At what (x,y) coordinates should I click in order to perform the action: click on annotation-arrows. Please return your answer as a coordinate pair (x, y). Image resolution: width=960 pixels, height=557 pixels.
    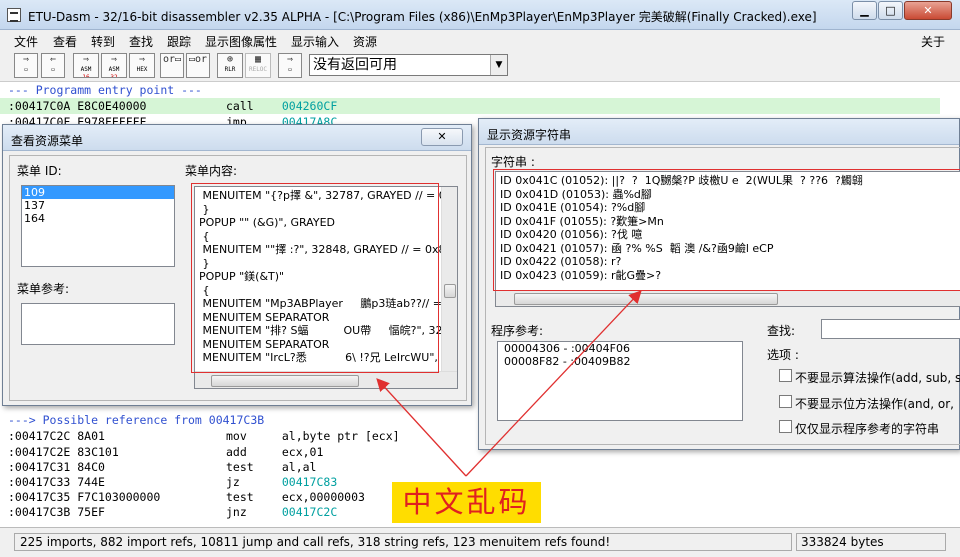
    Looking at the image, I should click on (509, 383).